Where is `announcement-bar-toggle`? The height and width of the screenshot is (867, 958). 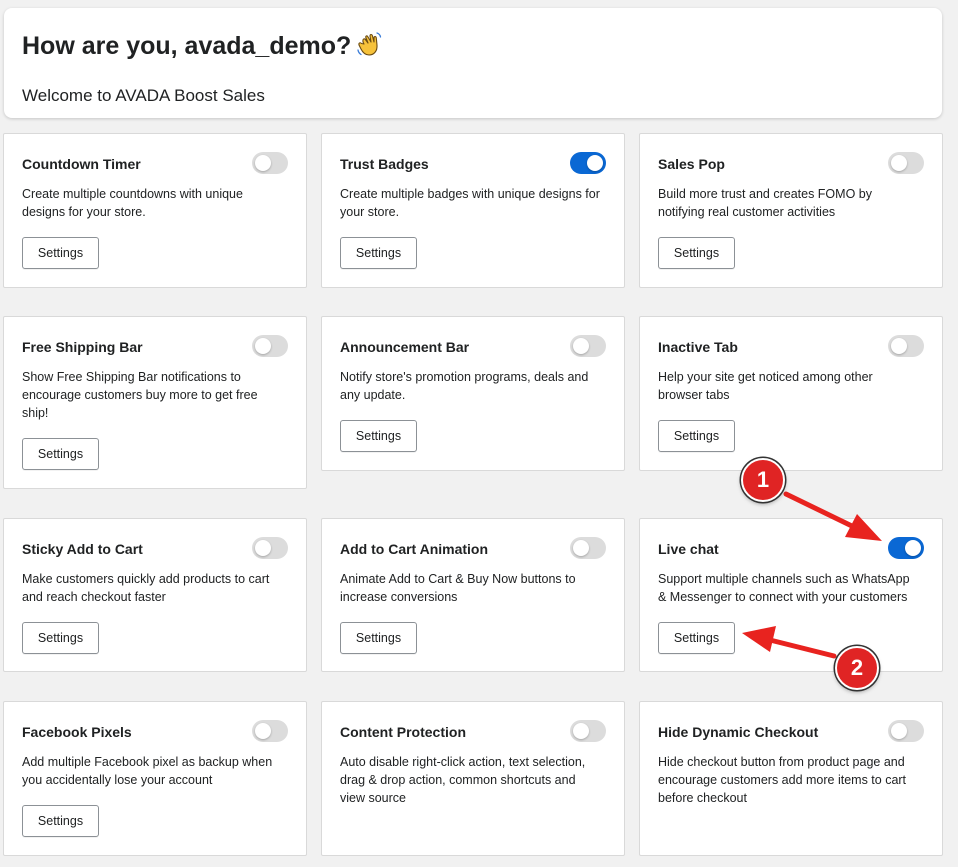
announcement-bar-toggle is located at coordinates (588, 346).